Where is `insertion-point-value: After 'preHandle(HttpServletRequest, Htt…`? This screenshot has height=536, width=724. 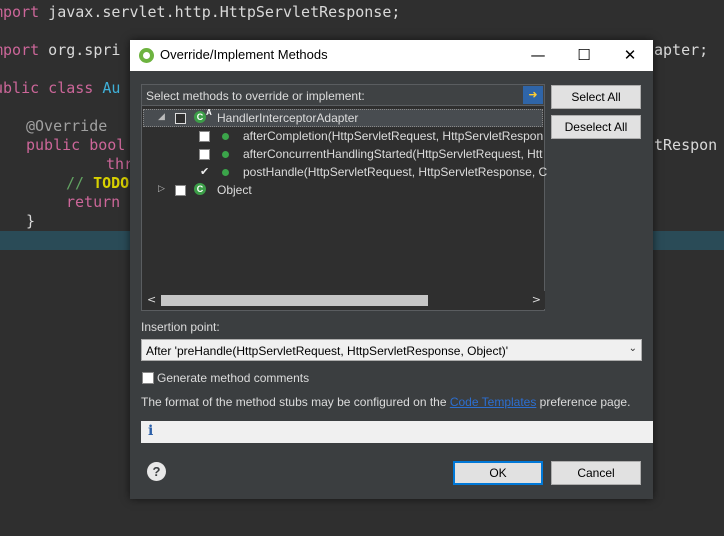
insertion-point-value: After 'preHandle(HttpServletRequest, Htt… is located at coordinates (327, 351).